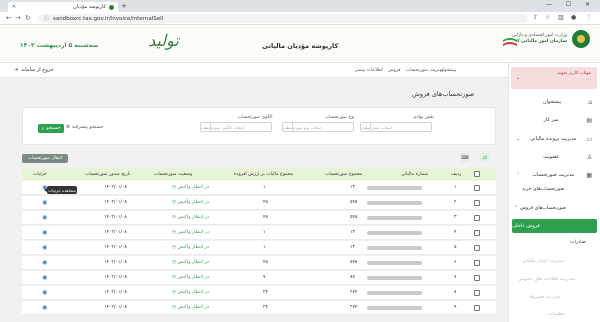 Image resolution: width=600 pixels, height=322 pixels. What do you see at coordinates (263, 174) in the screenshot?
I see `col-vat: مجموع مالیات بر ارزش افزوده` at bounding box center [263, 174].